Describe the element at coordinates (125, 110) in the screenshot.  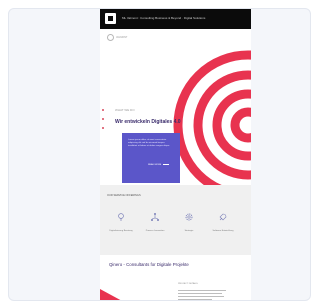
I see `hero-kicker: WHAT WE DO` at that location.